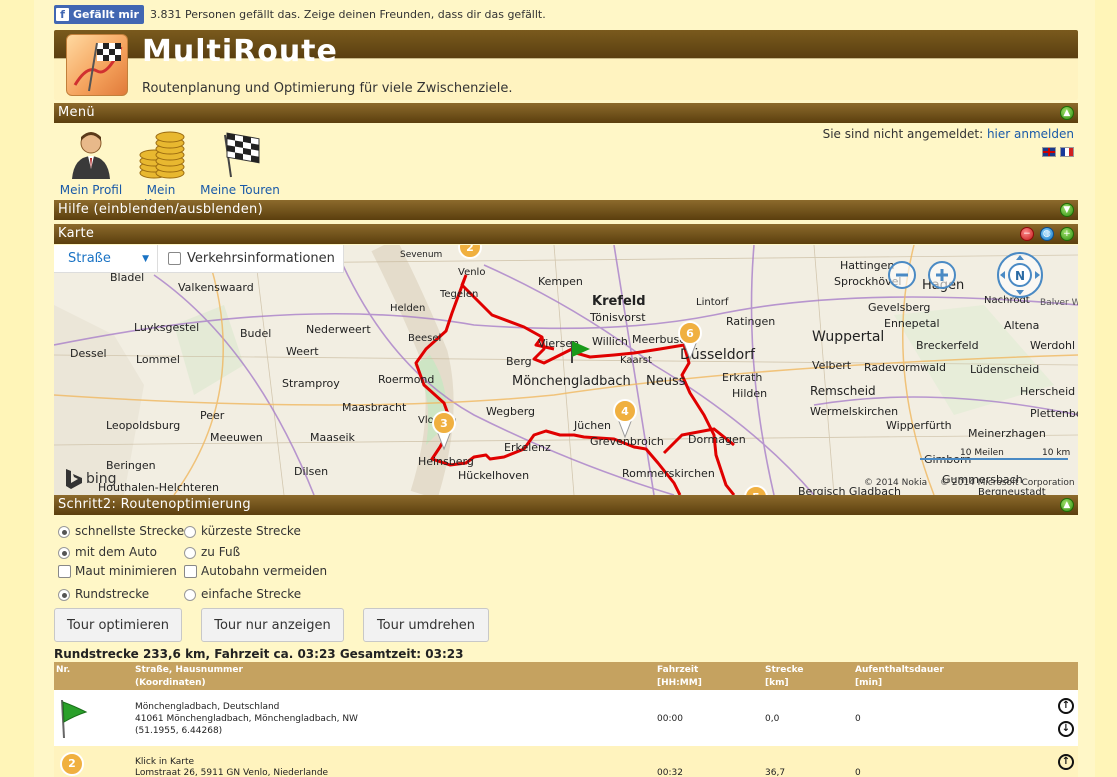 This screenshot has height=777, width=1117. What do you see at coordinates (272, 625) in the screenshot?
I see `show-tour-button: Tour nur anzeigen` at bounding box center [272, 625].